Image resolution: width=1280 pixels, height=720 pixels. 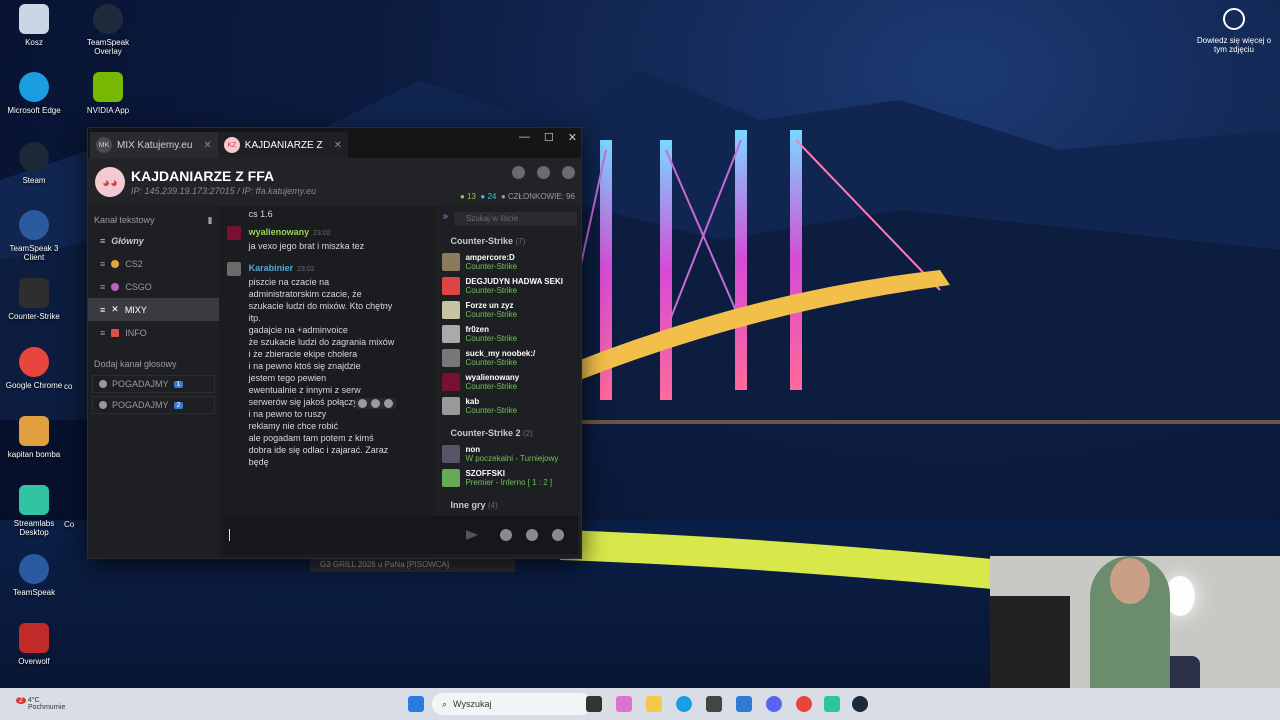 I want to click on emoji-icon, so click(x=506, y=535).